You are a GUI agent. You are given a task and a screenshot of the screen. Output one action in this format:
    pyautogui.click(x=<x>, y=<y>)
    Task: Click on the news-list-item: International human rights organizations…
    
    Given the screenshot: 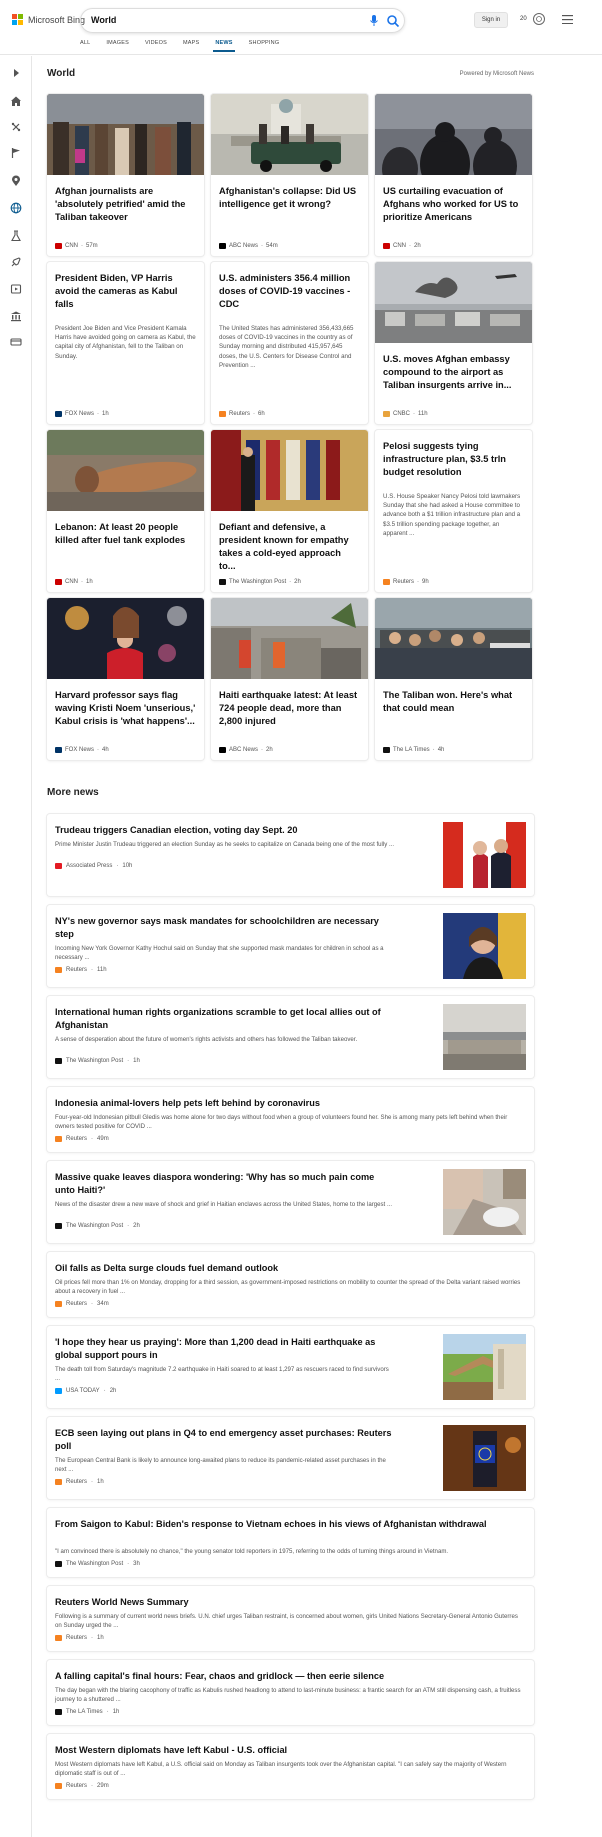 What is the action you would take?
    pyautogui.click(x=290, y=1037)
    